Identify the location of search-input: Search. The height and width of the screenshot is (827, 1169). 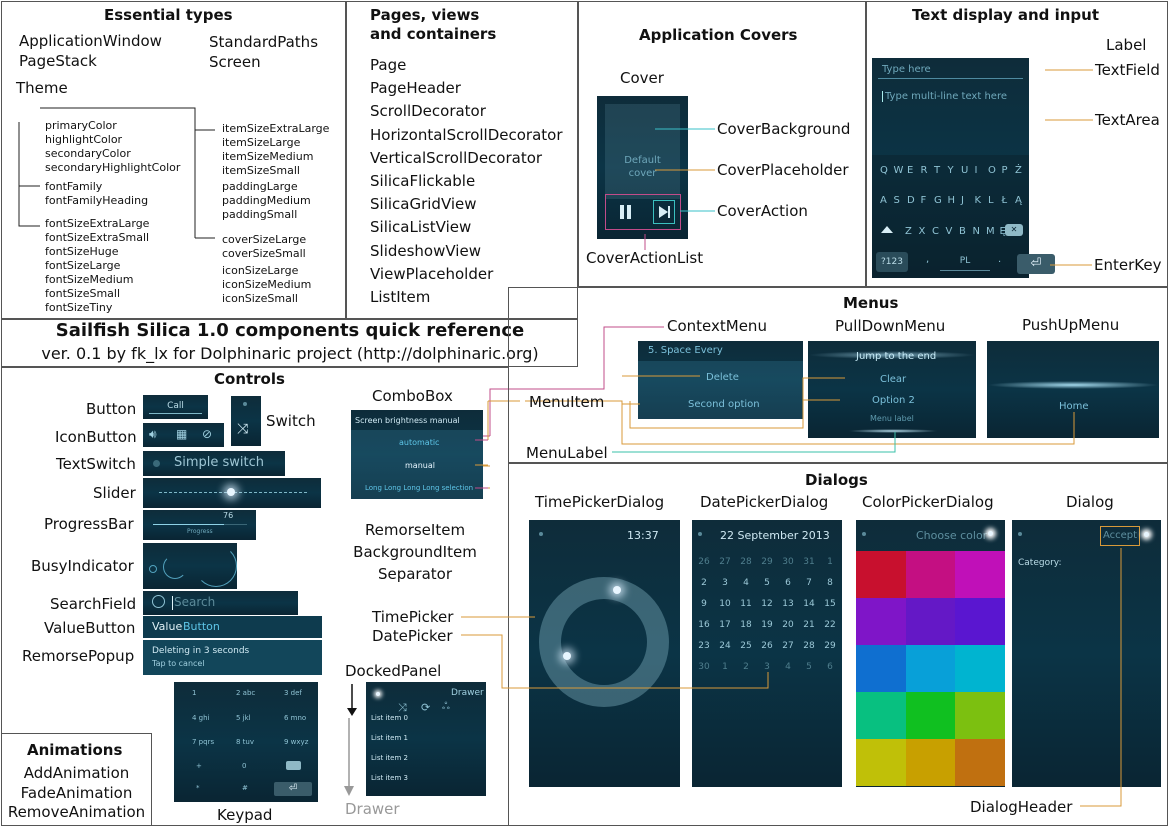
(194, 602).